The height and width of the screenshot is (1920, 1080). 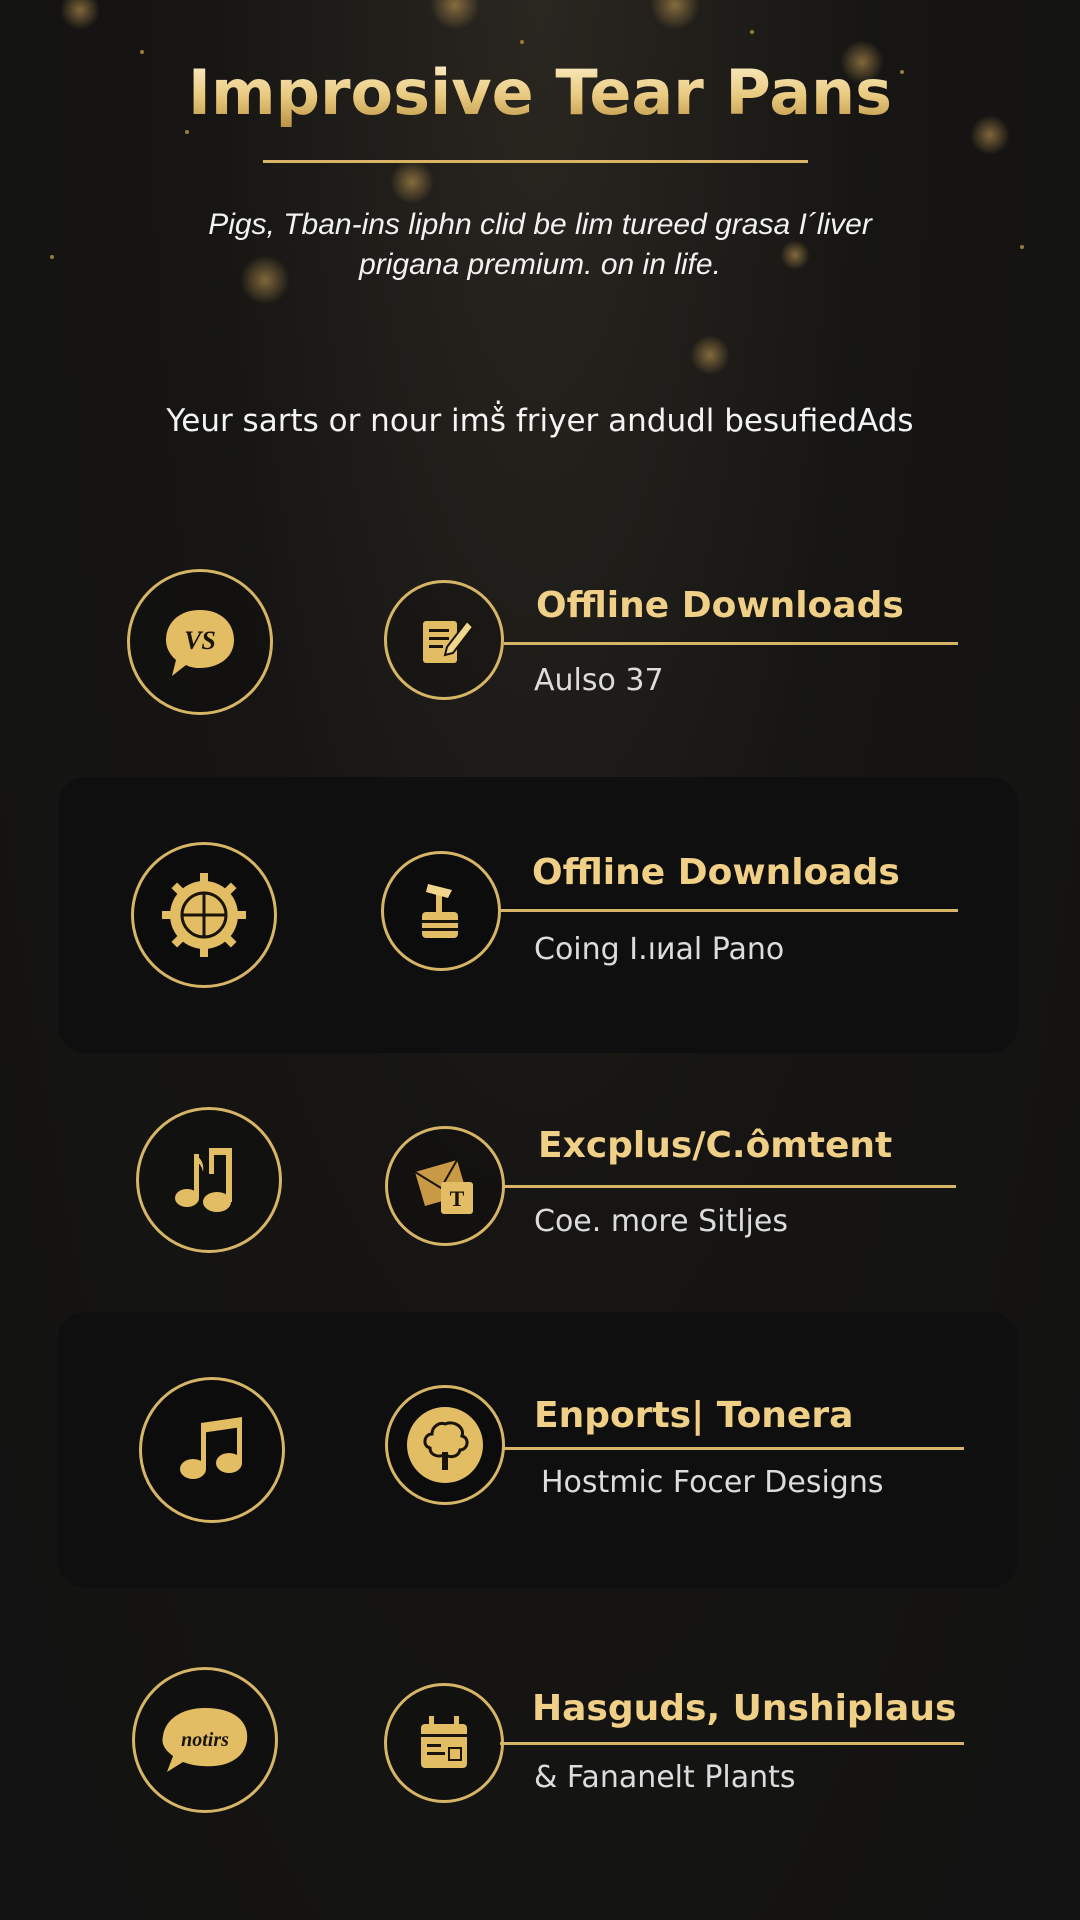 What do you see at coordinates (445, 1445) in the screenshot?
I see `tree-icon` at bounding box center [445, 1445].